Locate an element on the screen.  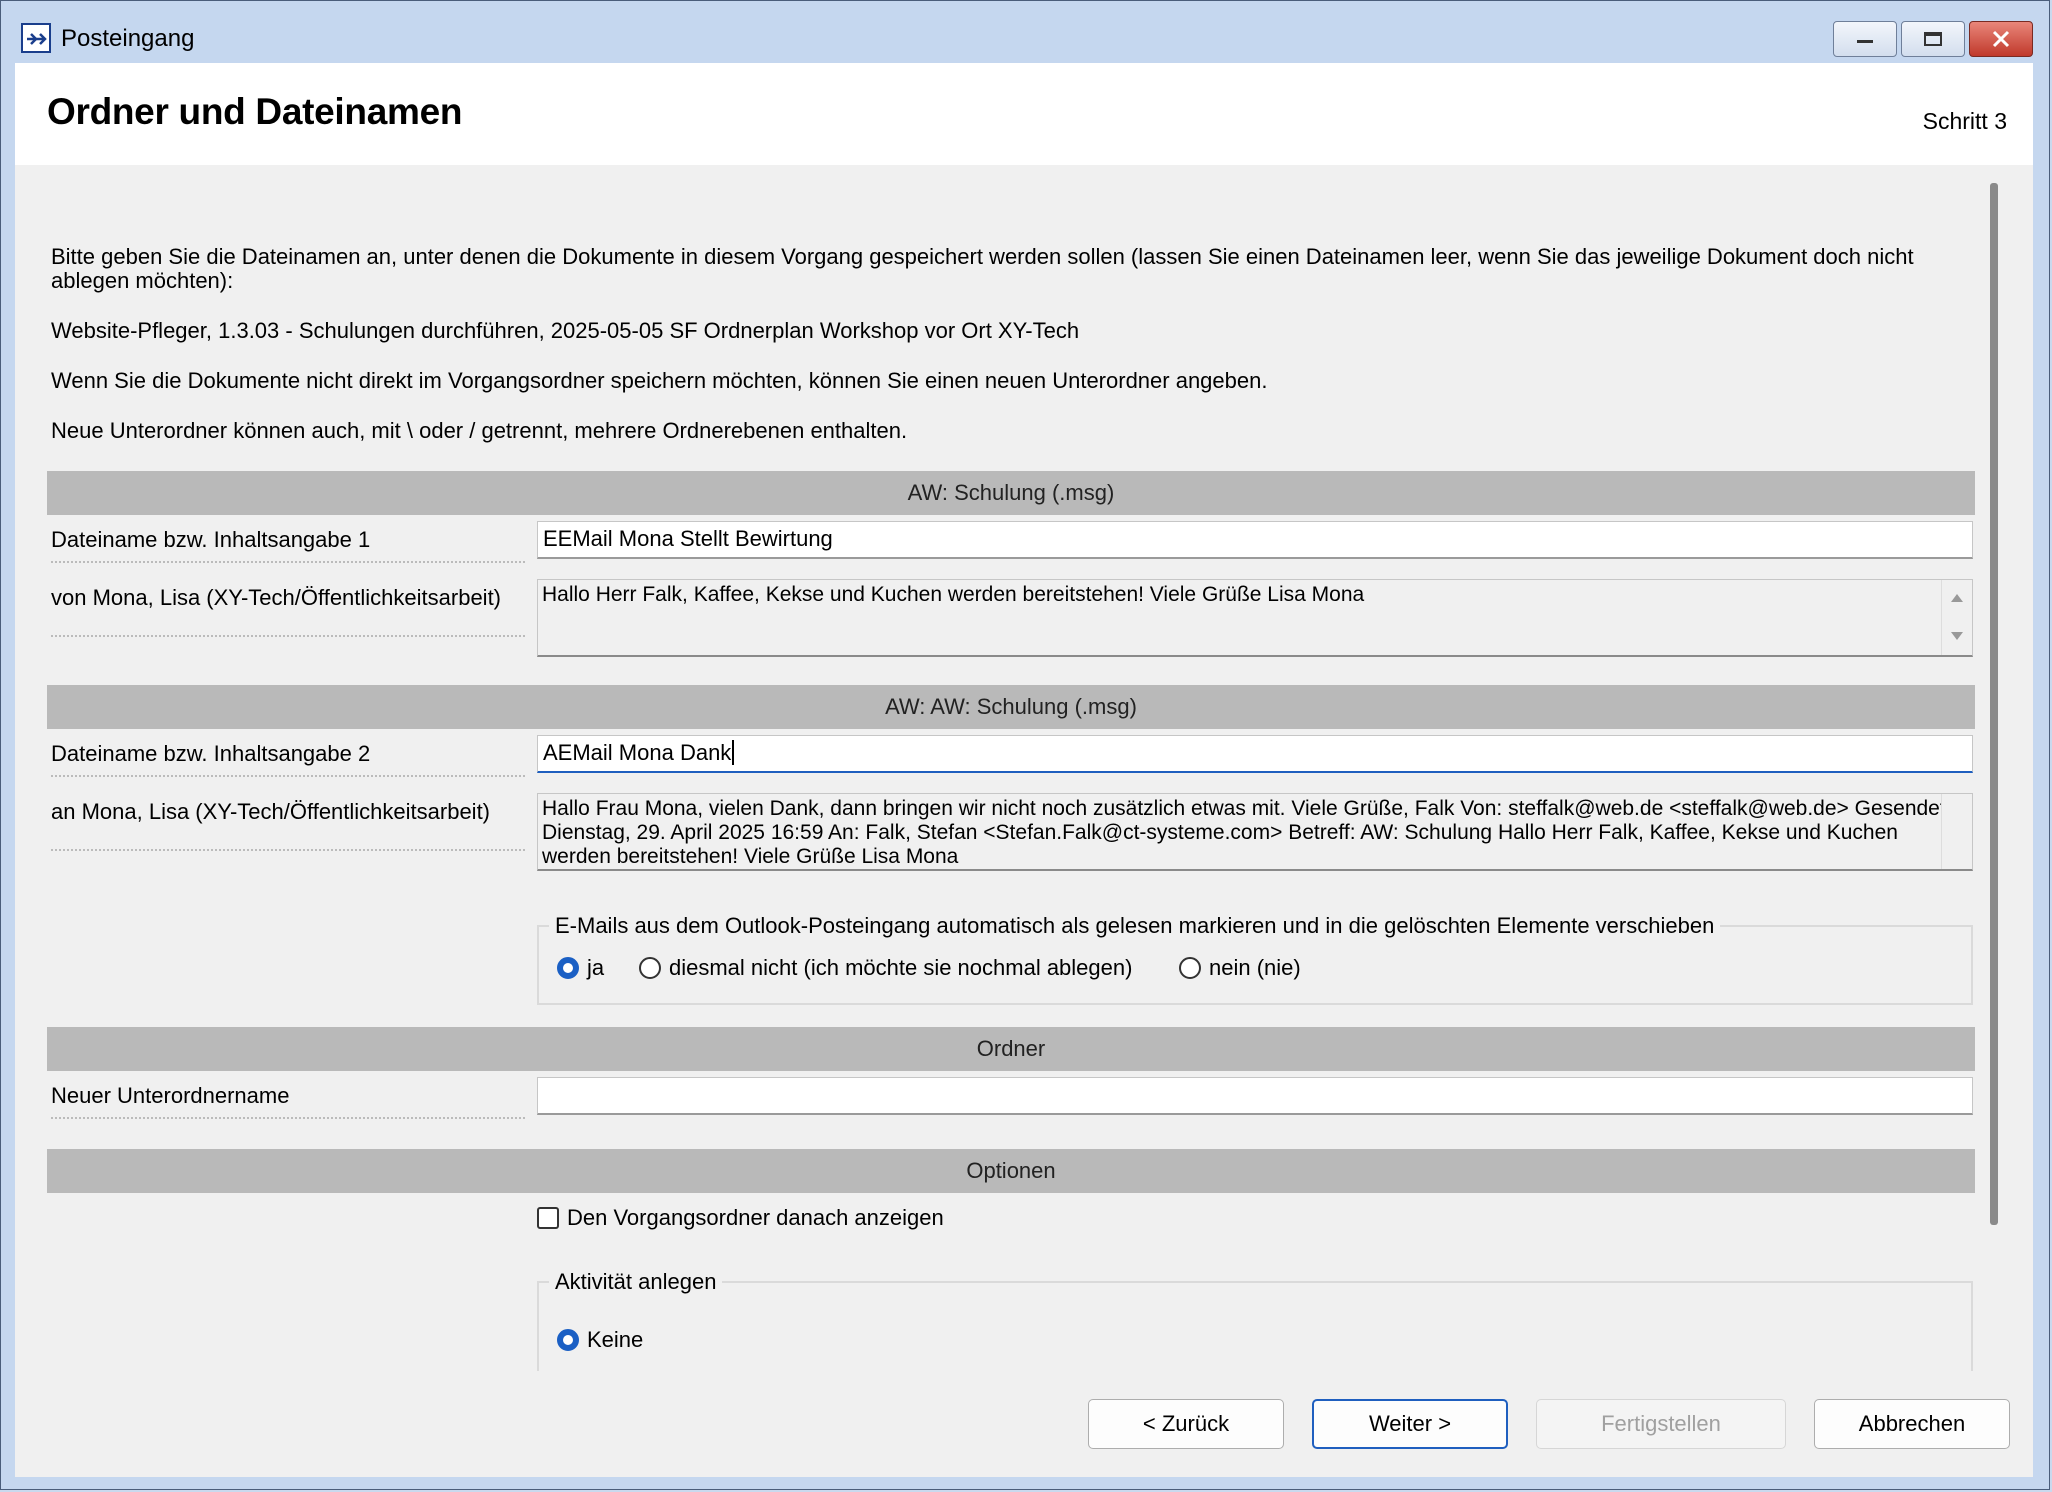
subfolder-input is located at coordinates (1255, 1096).